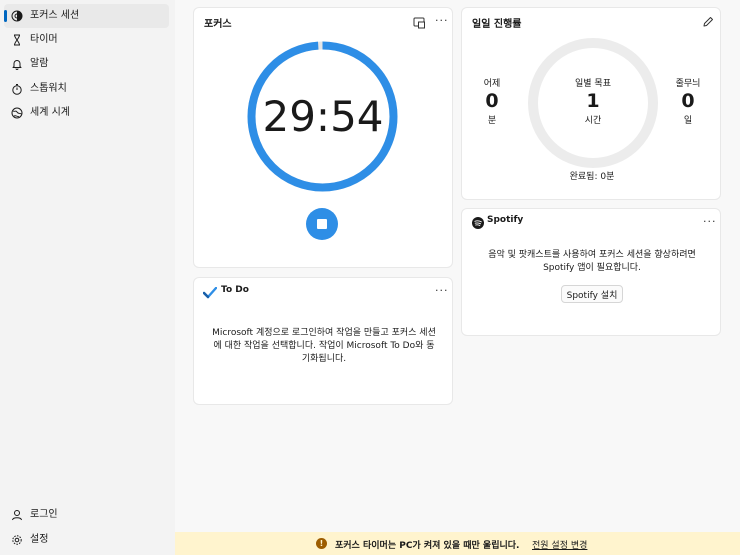  What do you see at coordinates (592, 294) in the screenshot?
I see `install-spotify-button: Spotify 설치` at bounding box center [592, 294].